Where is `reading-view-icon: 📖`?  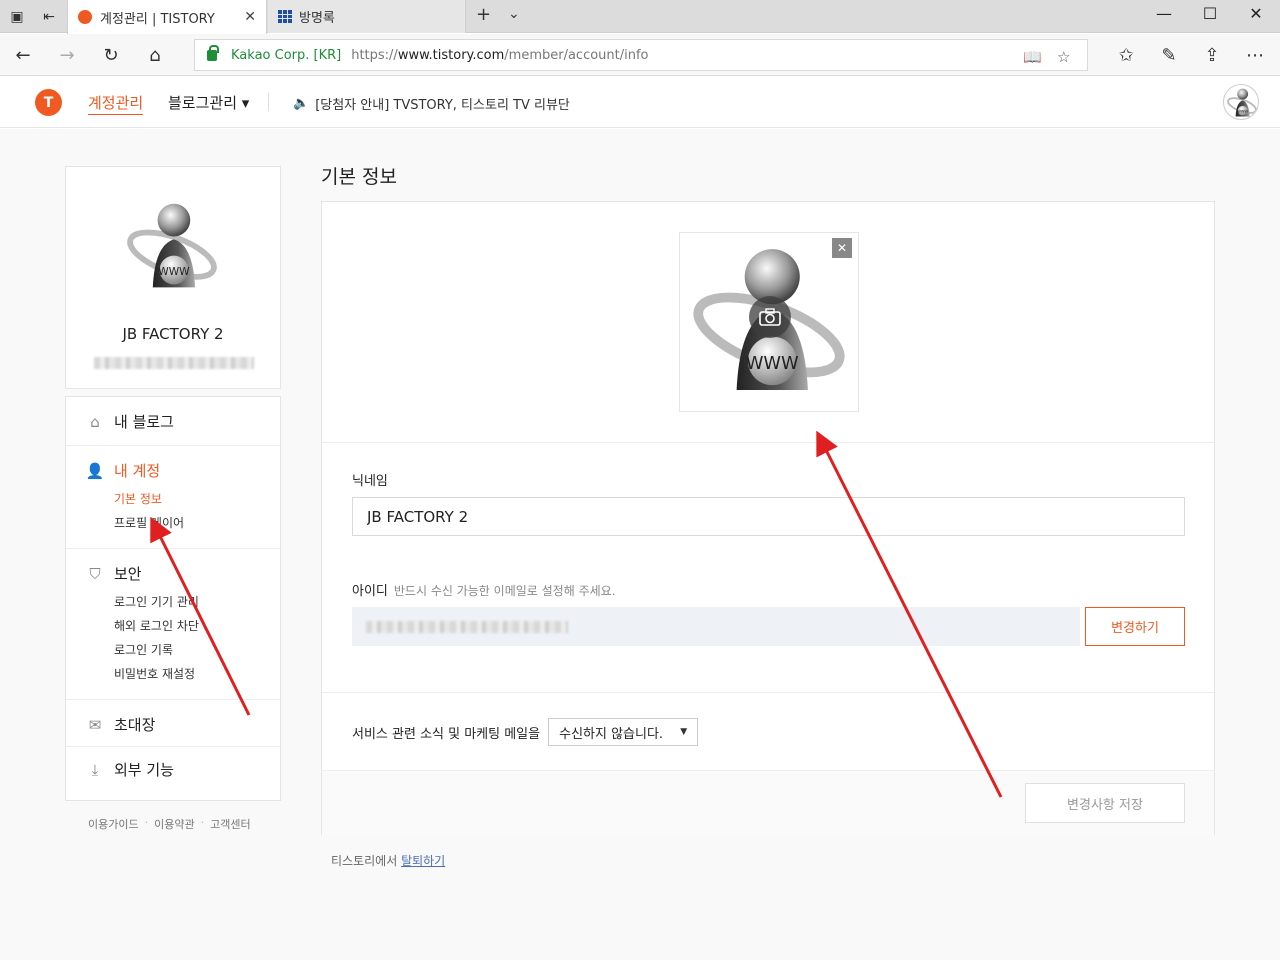
reading-view-icon: 📖 is located at coordinates (1032, 57).